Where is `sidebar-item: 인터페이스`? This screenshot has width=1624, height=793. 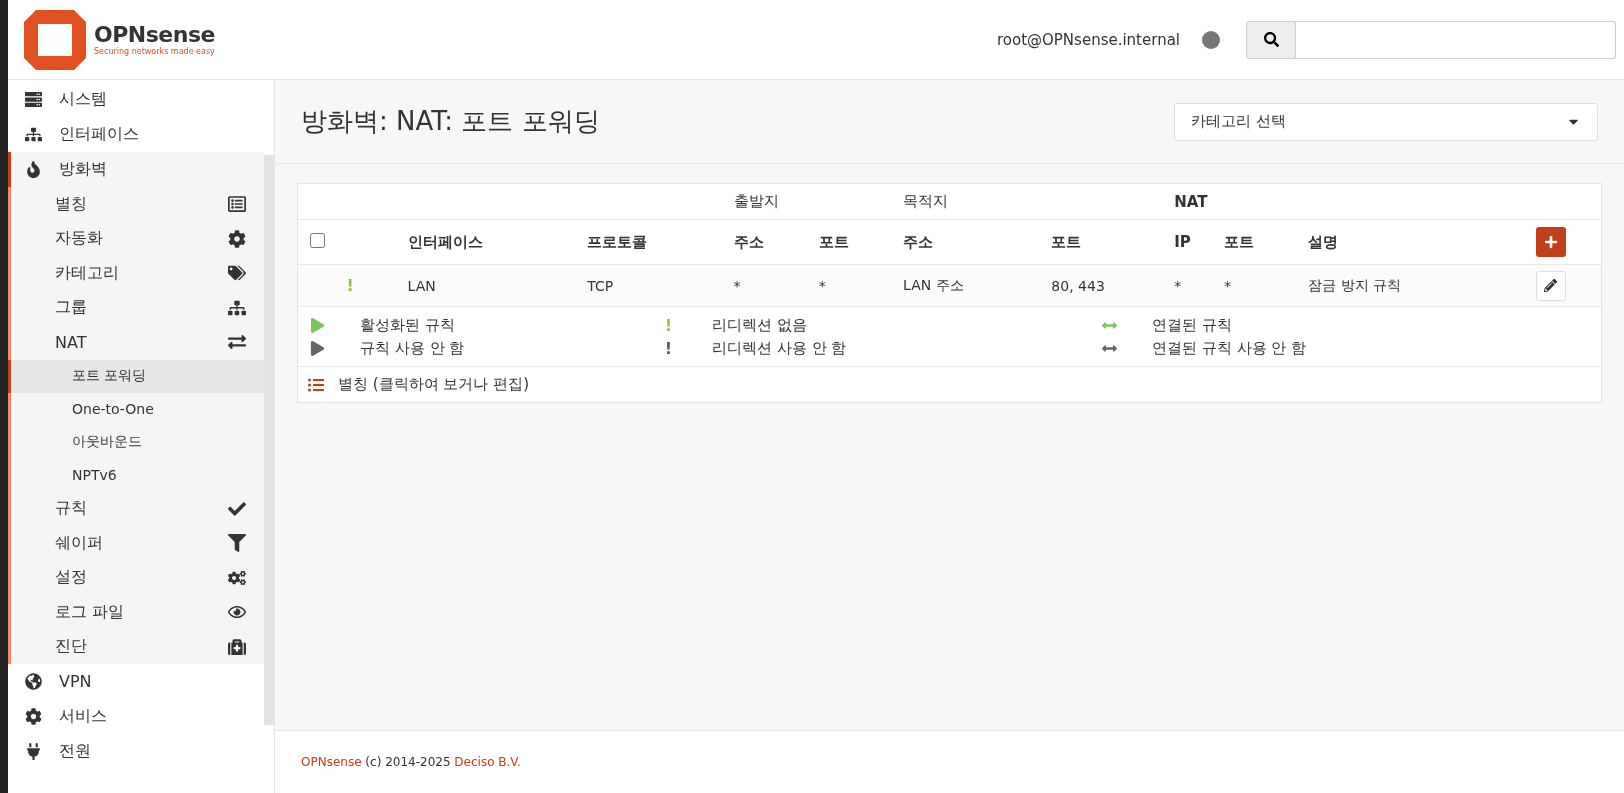
sidebar-item: 인터페이스 is located at coordinates (136, 134).